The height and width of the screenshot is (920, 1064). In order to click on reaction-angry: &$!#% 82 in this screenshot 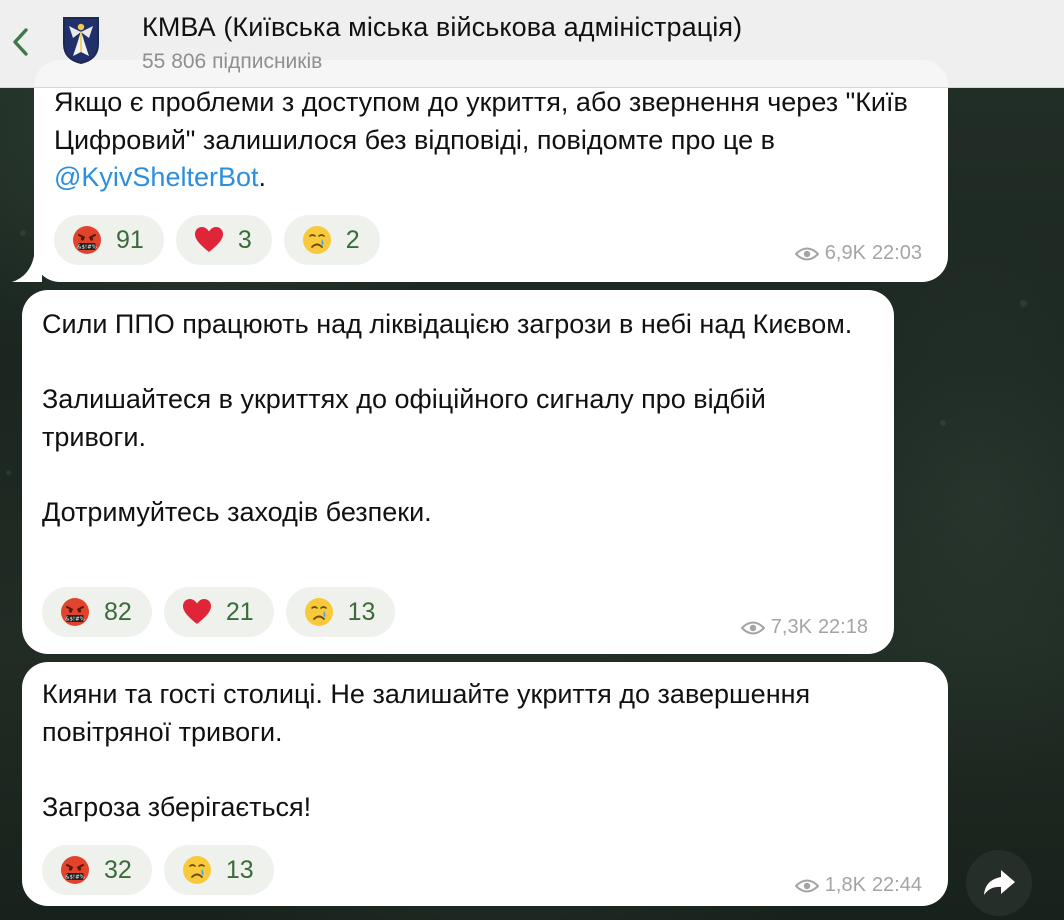, I will do `click(97, 612)`.